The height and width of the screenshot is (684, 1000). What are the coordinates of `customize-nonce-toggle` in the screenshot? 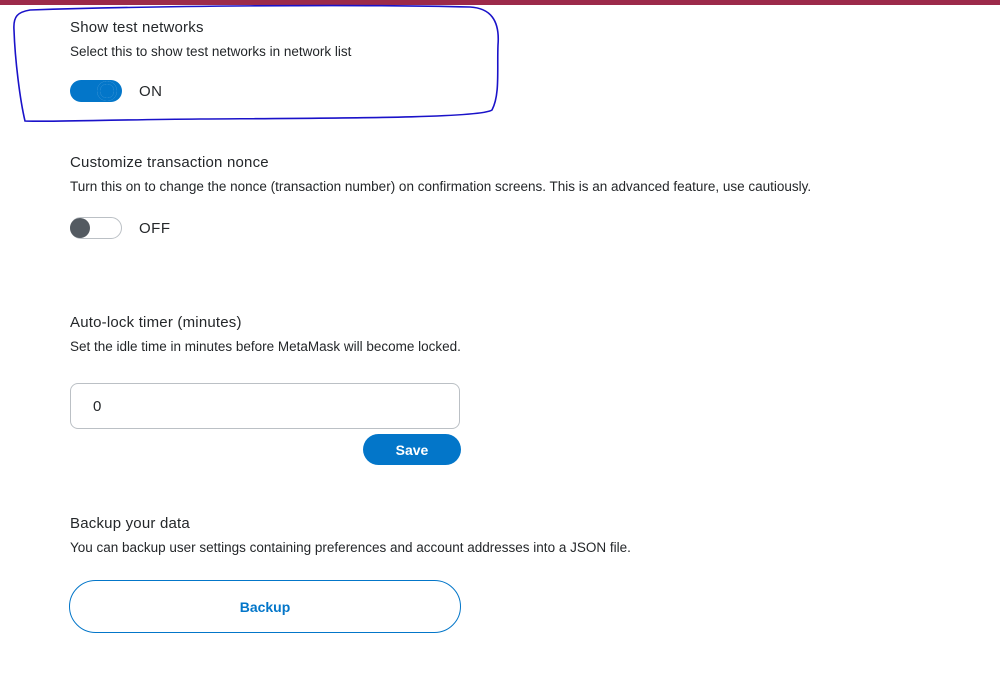 It's located at (96, 228).